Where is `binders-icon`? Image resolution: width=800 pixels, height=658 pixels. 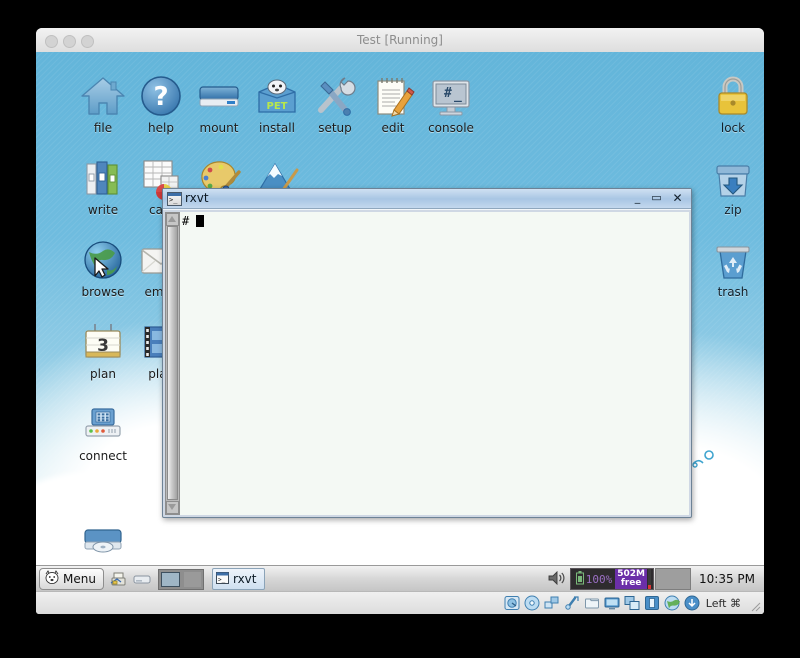 binders-icon is located at coordinates (103, 178).